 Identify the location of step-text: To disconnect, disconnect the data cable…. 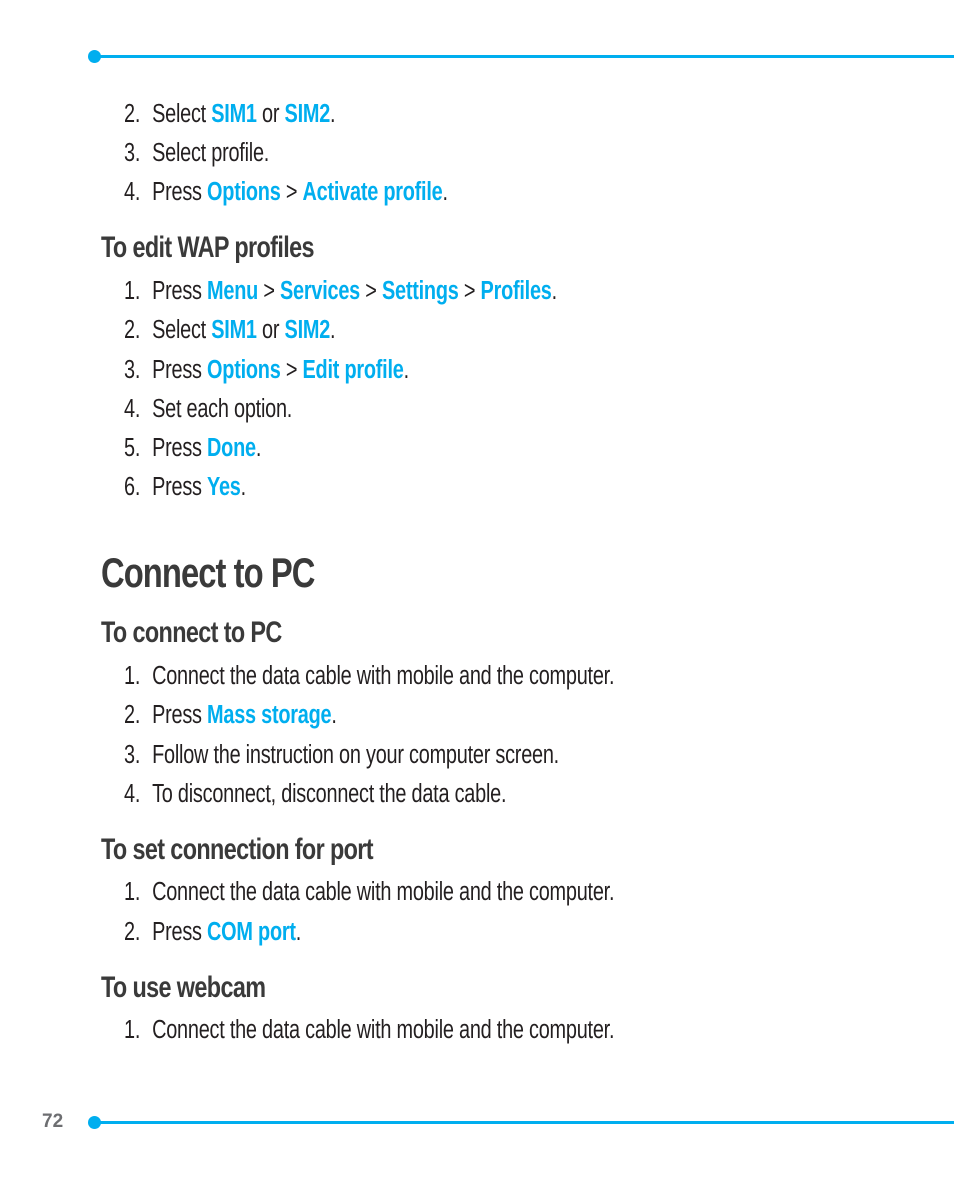
(329, 794).